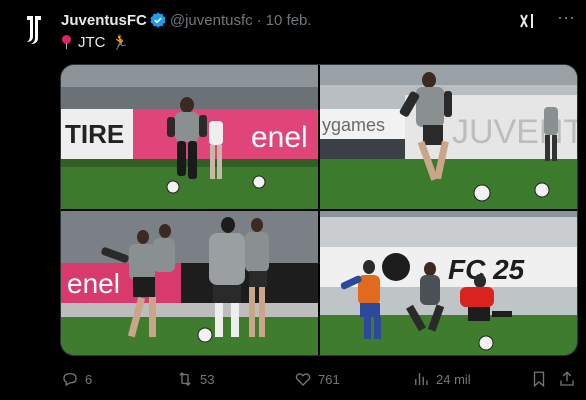 This screenshot has width=586, height=400. I want to click on reply-button: 6, so click(76, 379).